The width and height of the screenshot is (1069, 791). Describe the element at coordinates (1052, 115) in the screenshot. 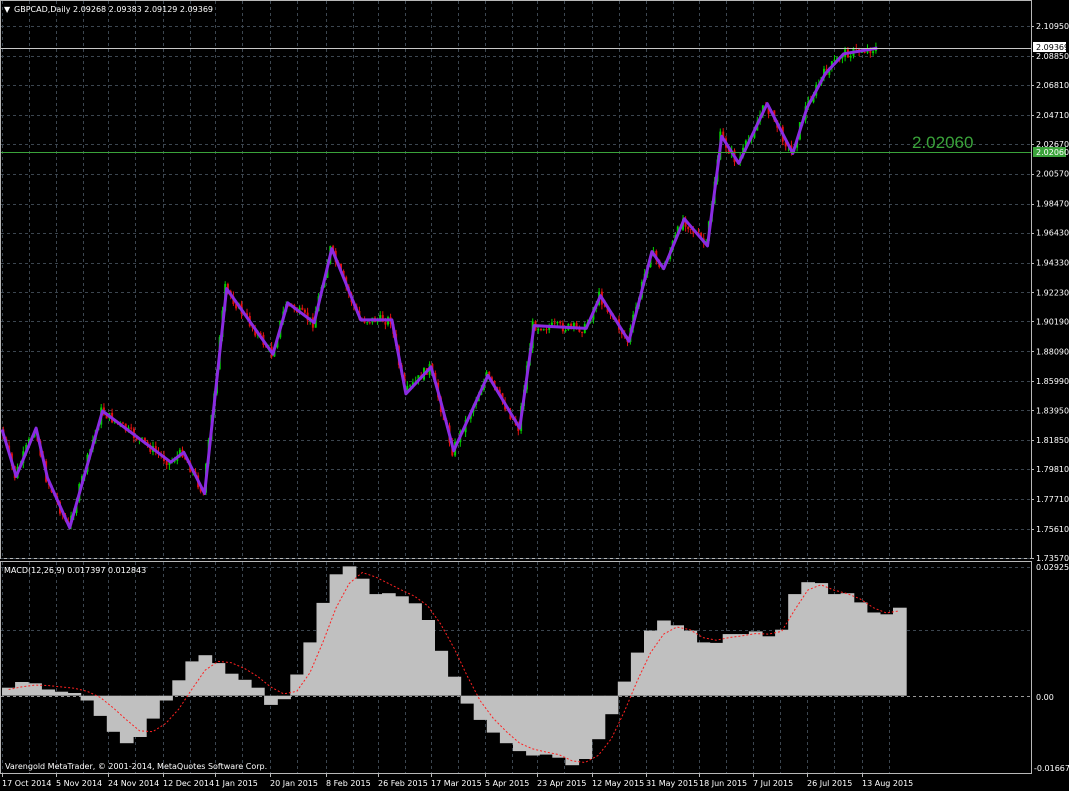

I see `price-axis-label: 2.04710` at that location.